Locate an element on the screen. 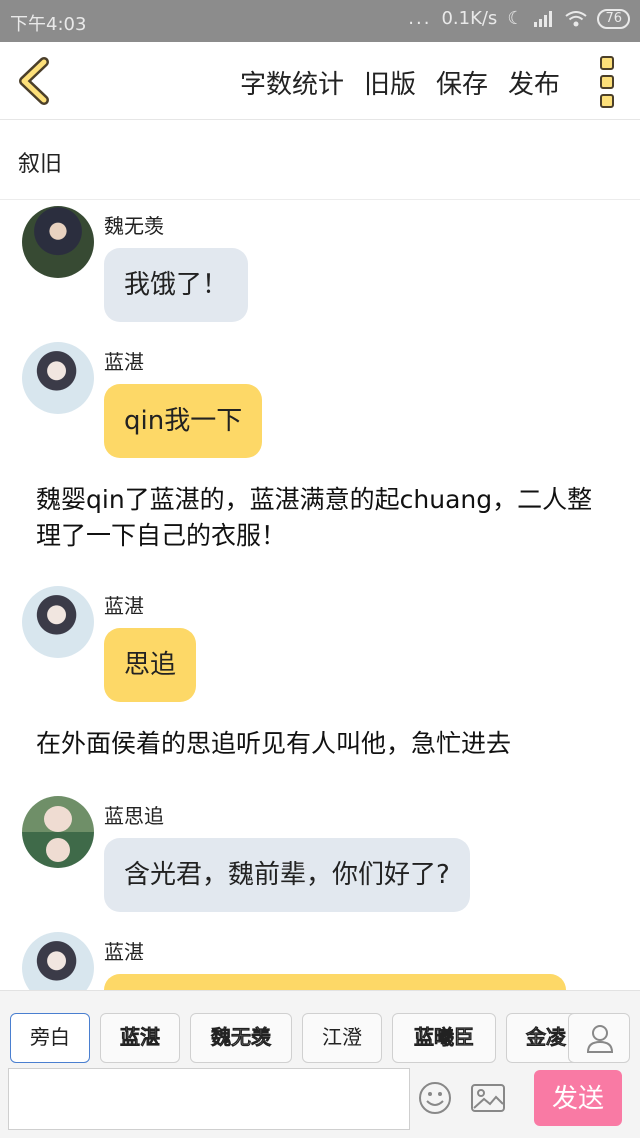 The height and width of the screenshot is (1138, 640). old-version-button: 旧版 is located at coordinates (390, 82).